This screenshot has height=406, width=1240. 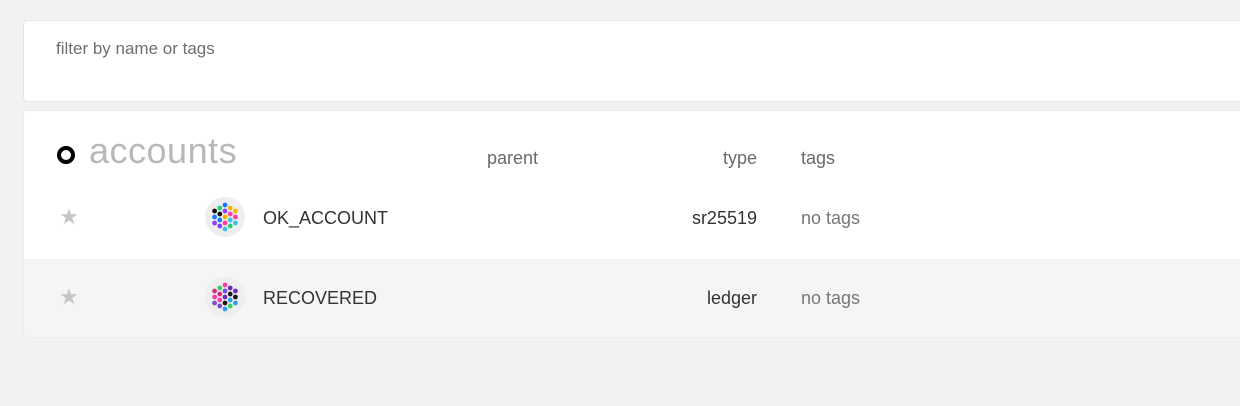 What do you see at coordinates (513, 158) in the screenshot?
I see `column-header-parent: parent` at bounding box center [513, 158].